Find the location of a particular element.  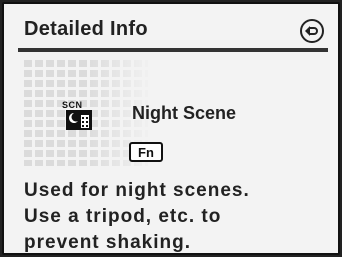

fn-button: Fn is located at coordinates (146, 152).